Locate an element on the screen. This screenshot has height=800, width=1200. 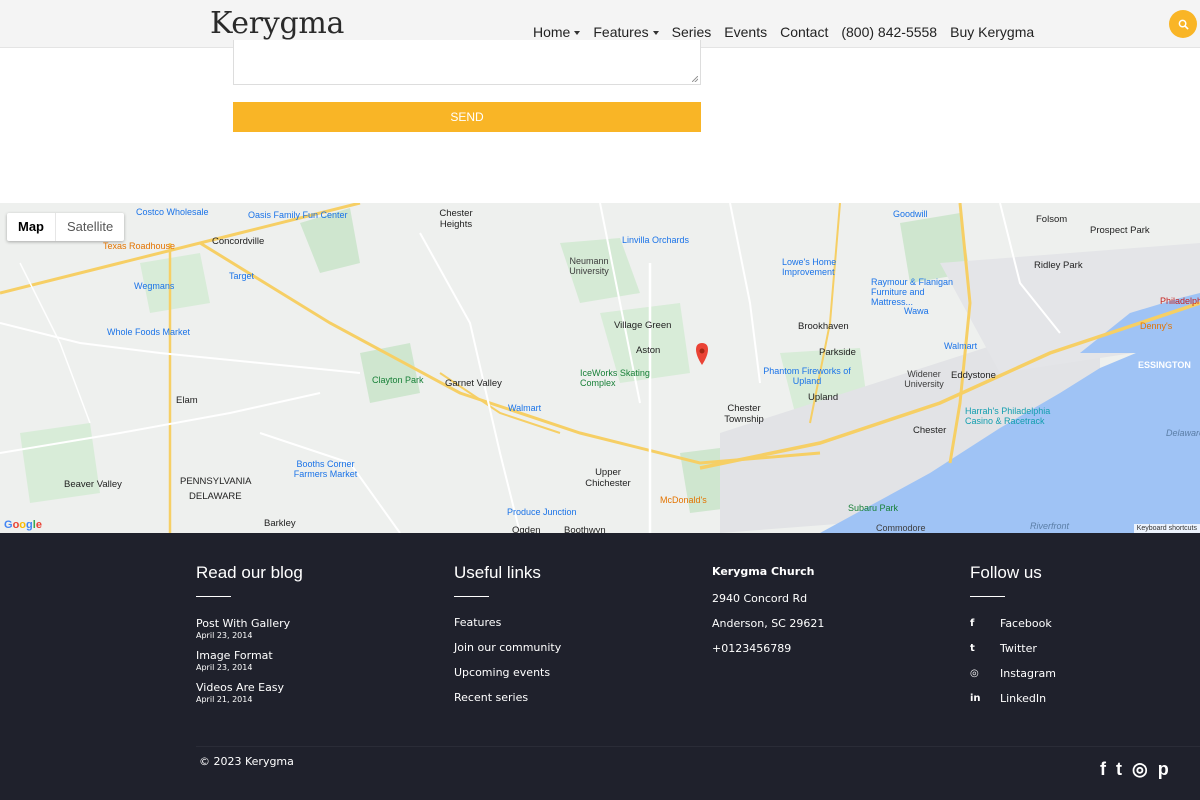
map-label: Goodwill is located at coordinates (910, 214).